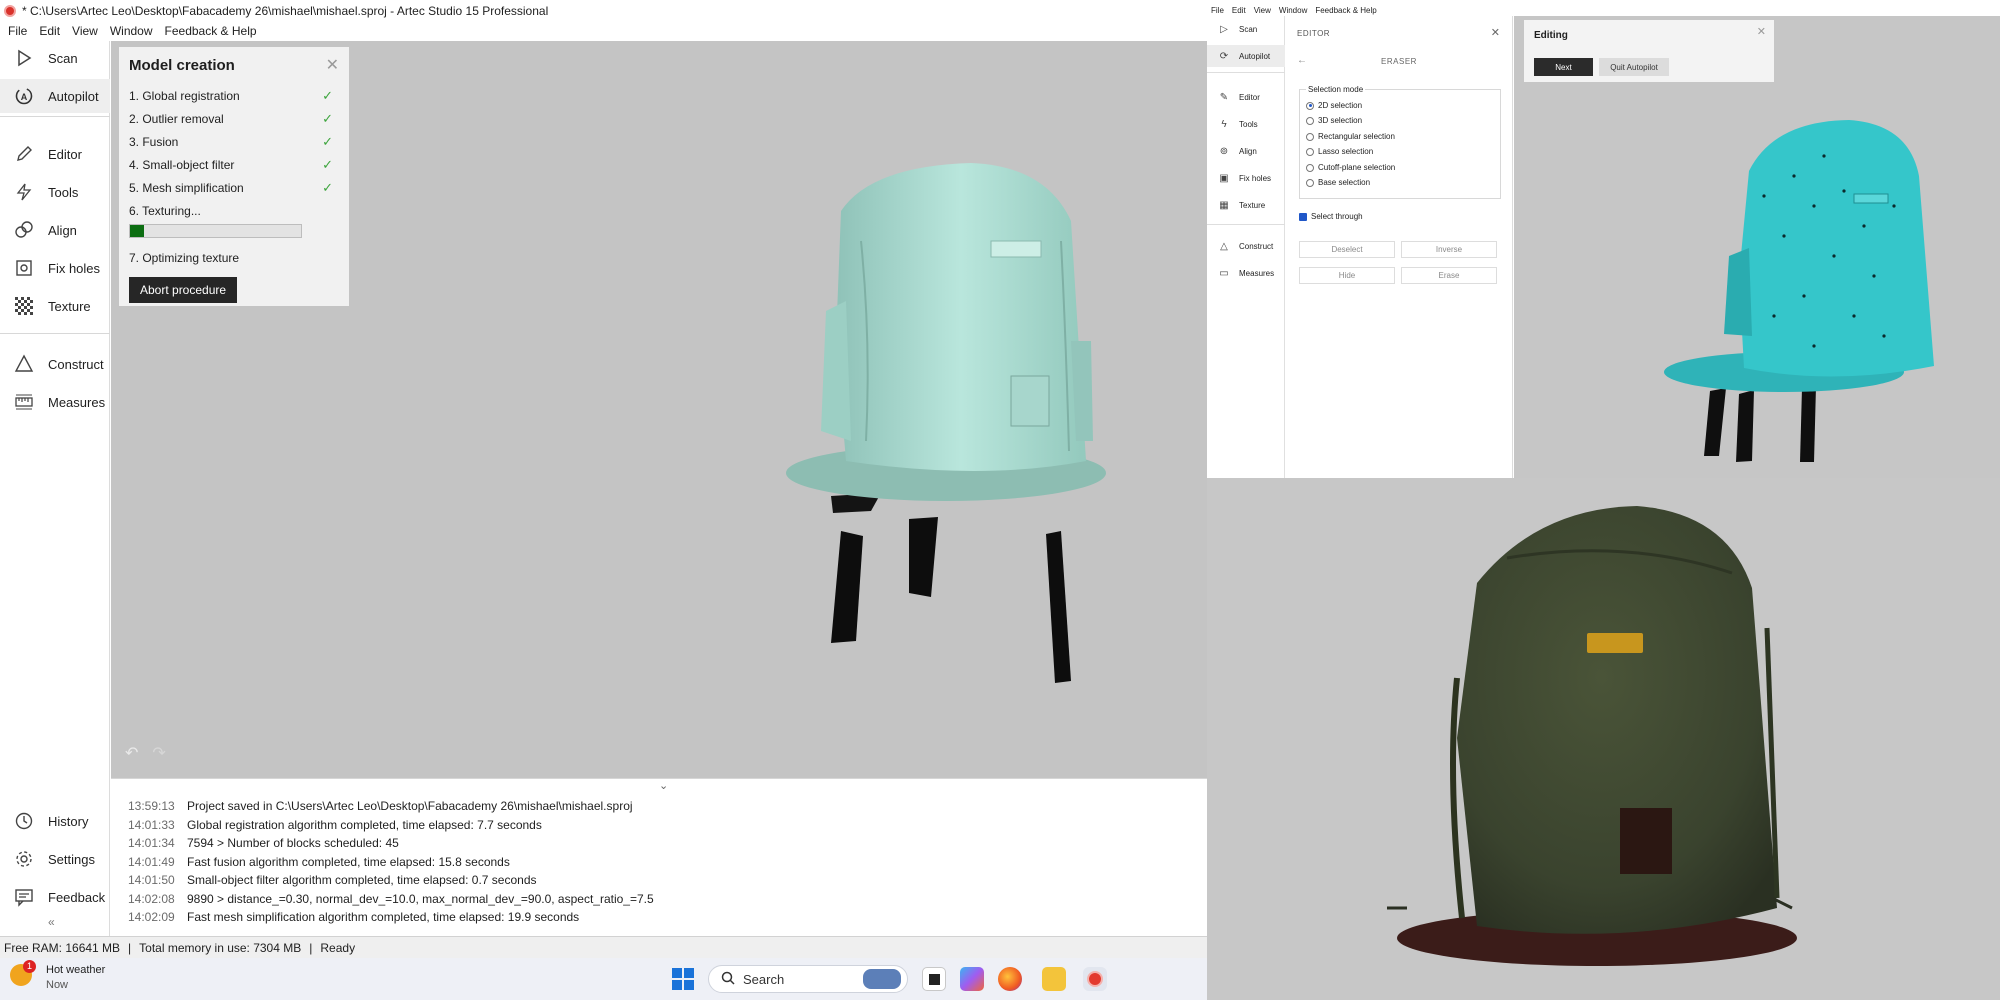 The image size is (2000, 1000). What do you see at coordinates (1347, 249) in the screenshot?
I see `deselect-button: Deselect` at bounding box center [1347, 249].